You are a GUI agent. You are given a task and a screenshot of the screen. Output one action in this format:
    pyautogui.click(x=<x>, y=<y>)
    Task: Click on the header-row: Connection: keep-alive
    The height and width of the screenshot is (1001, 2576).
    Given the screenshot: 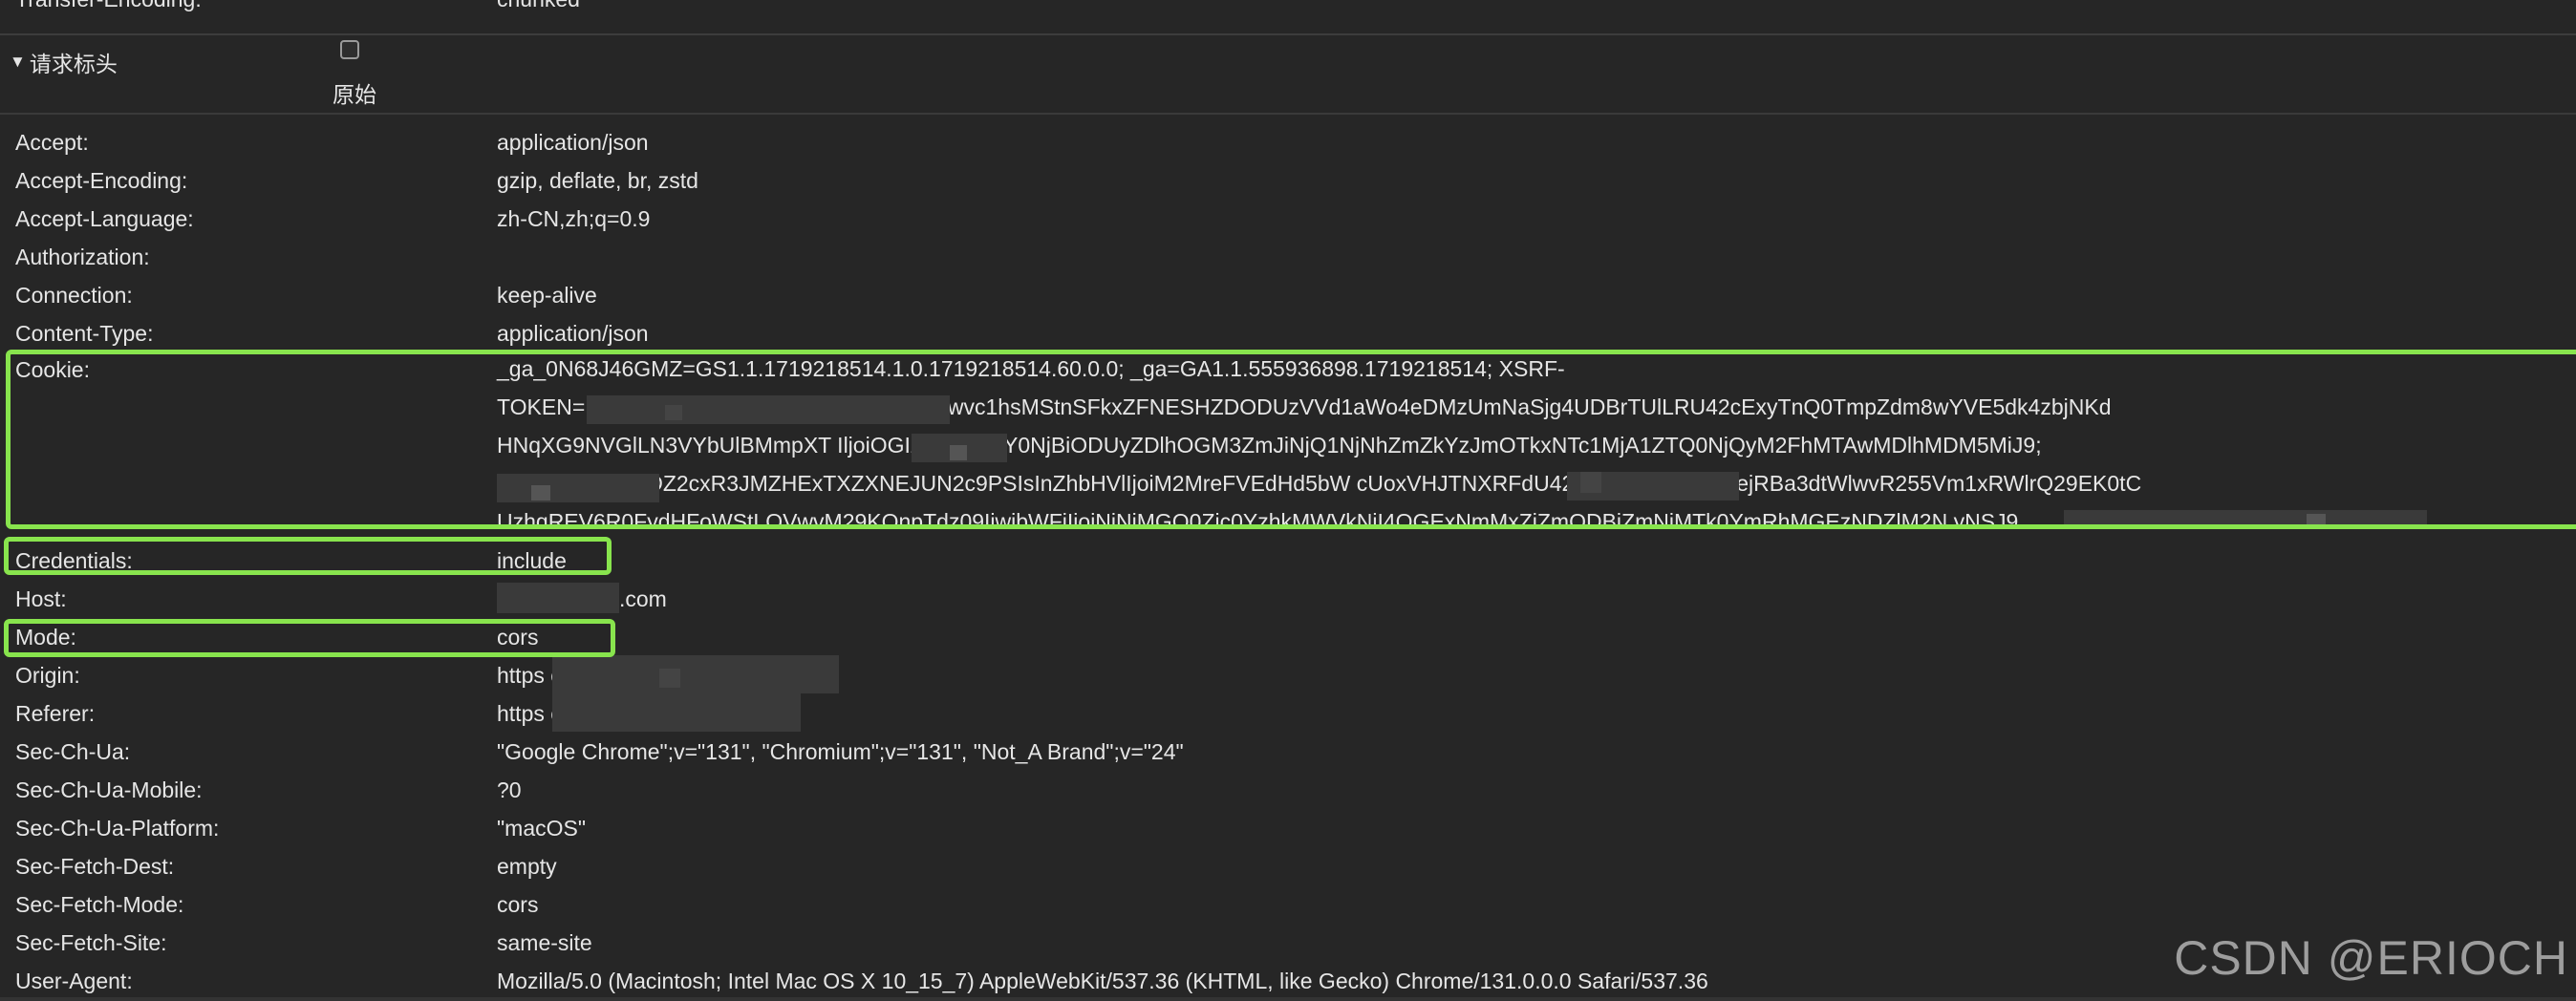 What is the action you would take?
    pyautogui.click(x=1288, y=294)
    